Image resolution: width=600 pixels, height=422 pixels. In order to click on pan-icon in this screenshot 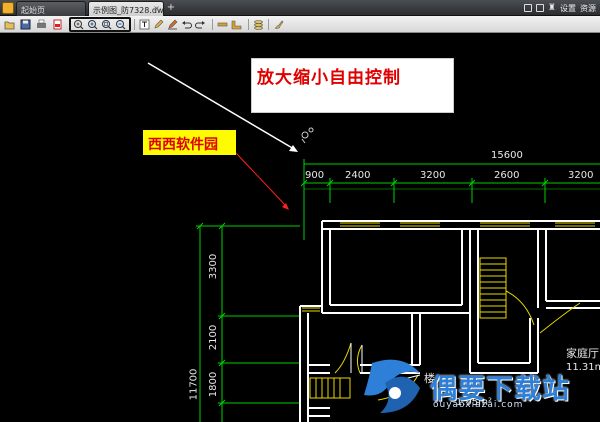, I will do `click(78, 24)`.